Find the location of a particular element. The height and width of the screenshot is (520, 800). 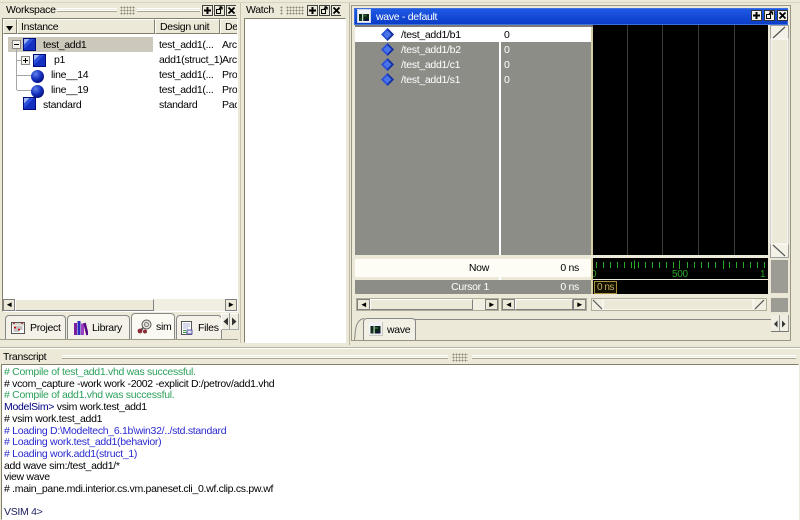

svg-text: 1 is located at coordinates (763, 274).